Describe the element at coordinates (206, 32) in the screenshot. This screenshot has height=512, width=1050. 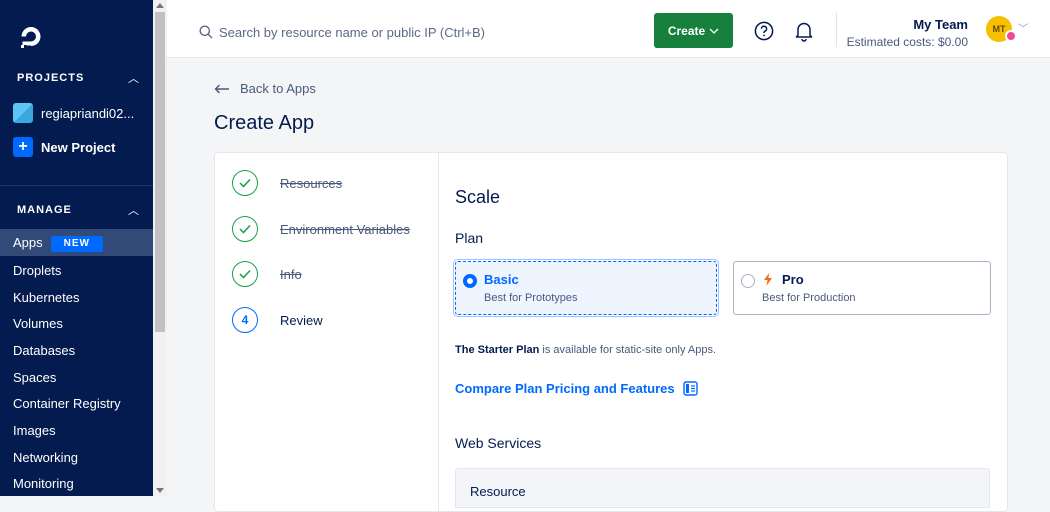
I see `search-icon` at that location.